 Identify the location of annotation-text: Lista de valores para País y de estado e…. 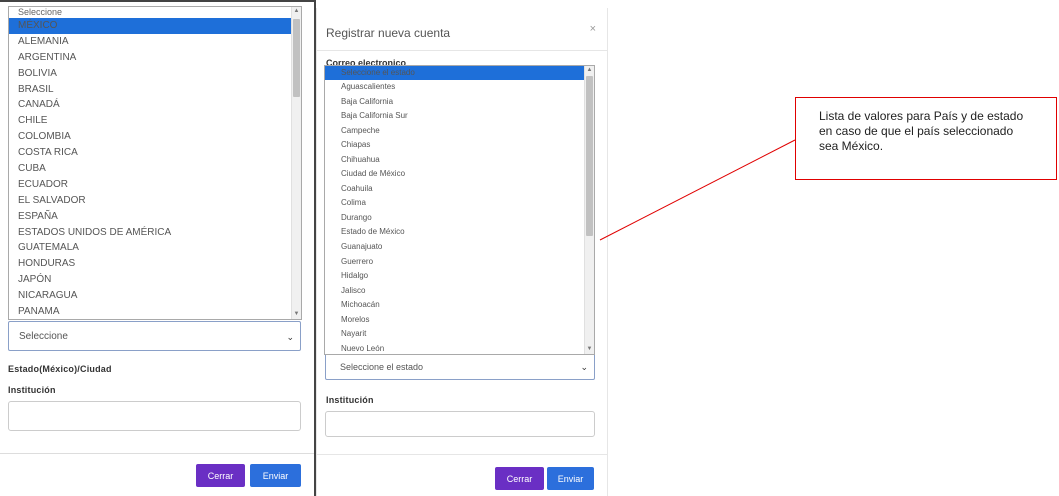
(921, 131).